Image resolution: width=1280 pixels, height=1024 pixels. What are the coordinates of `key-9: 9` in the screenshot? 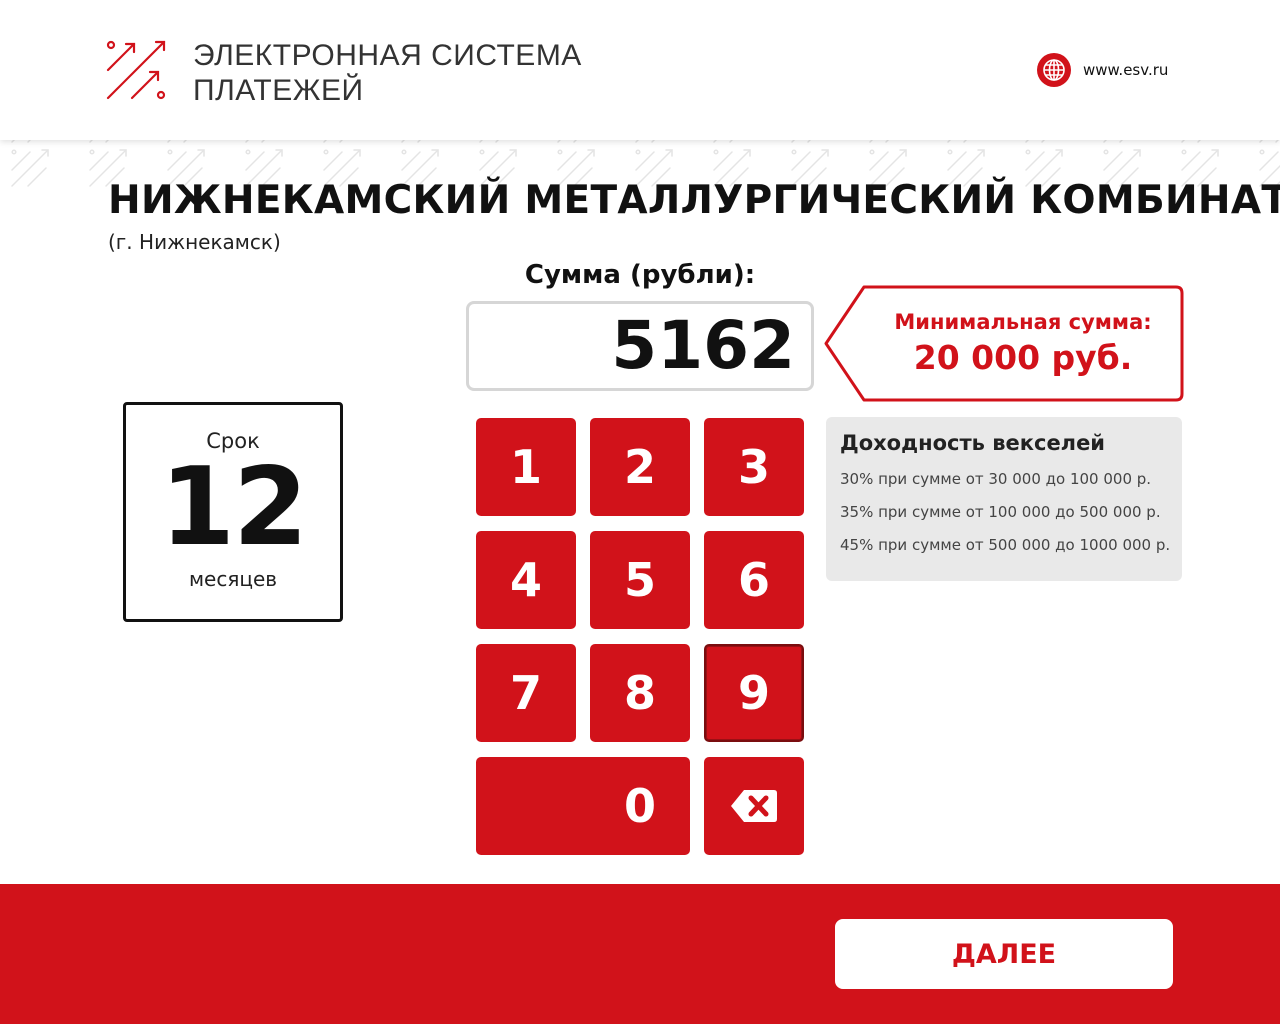 It's located at (754, 693).